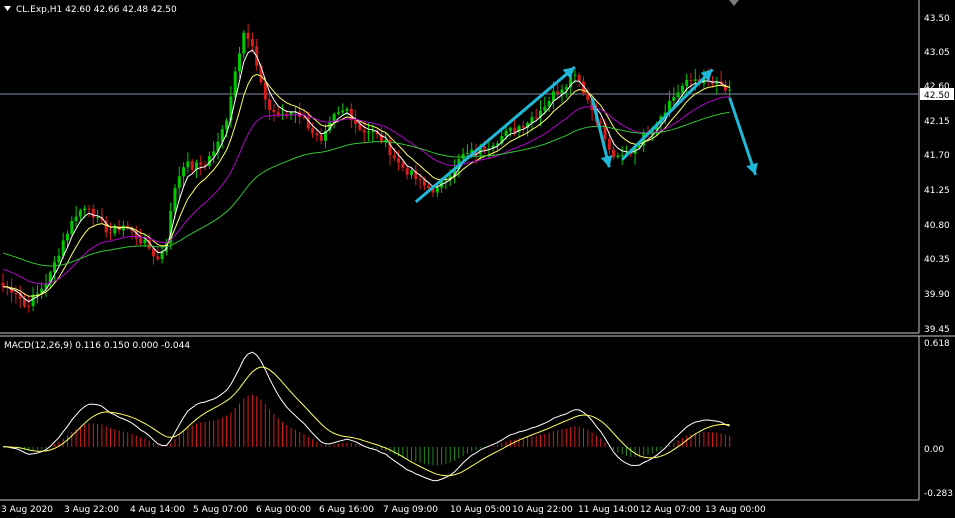 This screenshot has height=518, width=955. What do you see at coordinates (410, 510) in the screenshot?
I see `time-tick: 7 Aug 09:00` at bounding box center [410, 510].